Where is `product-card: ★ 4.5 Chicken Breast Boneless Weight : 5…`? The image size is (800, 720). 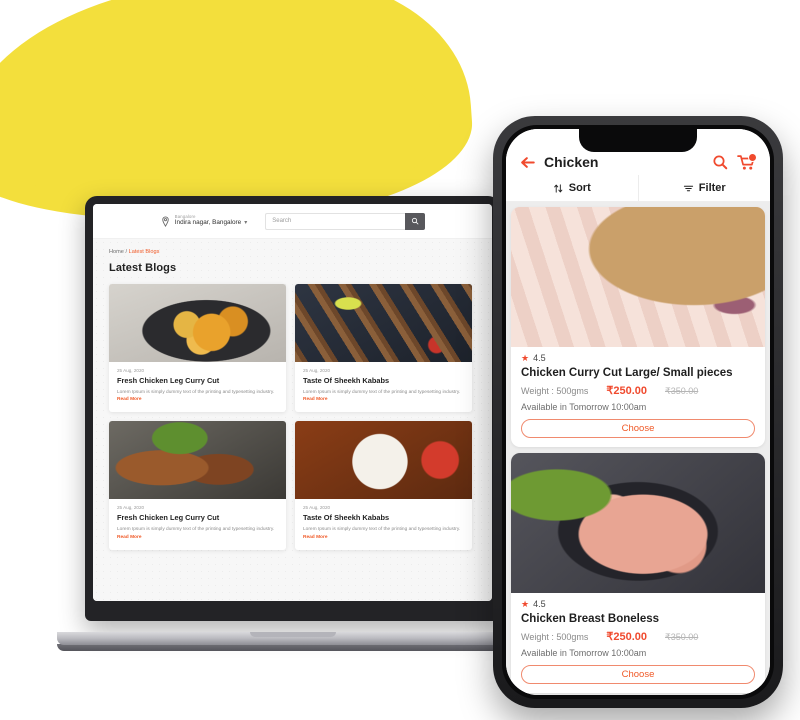
product-card: ★ 4.5 Chicken Breast Boneless Weight : 5… is located at coordinates (638, 573).